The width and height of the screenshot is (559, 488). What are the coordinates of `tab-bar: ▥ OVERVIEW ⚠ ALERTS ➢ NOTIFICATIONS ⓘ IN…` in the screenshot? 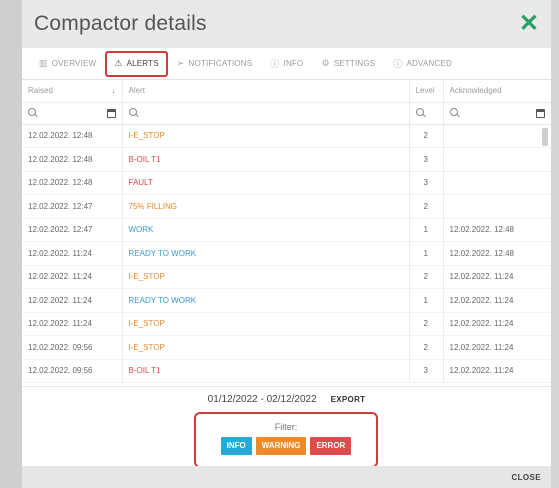 It's located at (286, 64).